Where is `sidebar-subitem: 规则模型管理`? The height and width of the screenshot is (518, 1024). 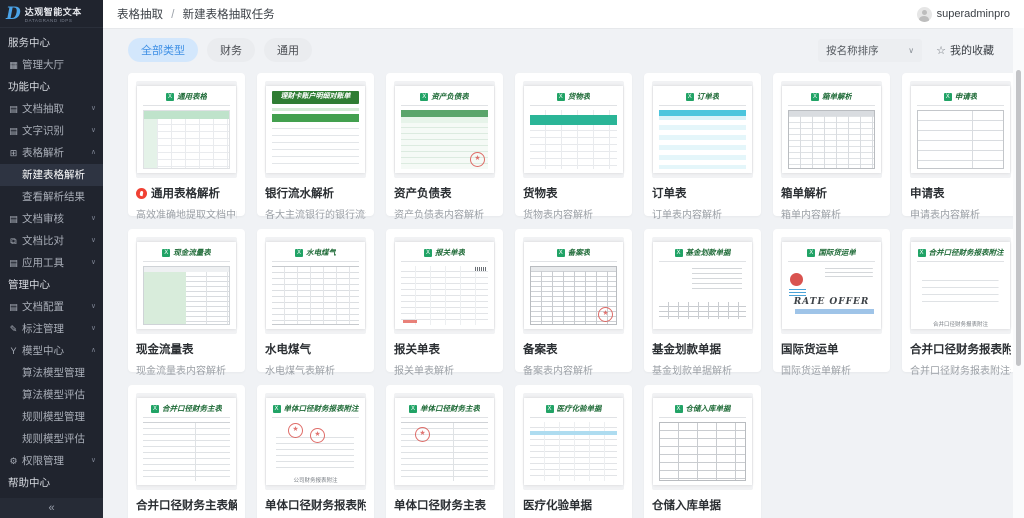
sidebar-subitem: 规则模型管理 is located at coordinates (51, 417).